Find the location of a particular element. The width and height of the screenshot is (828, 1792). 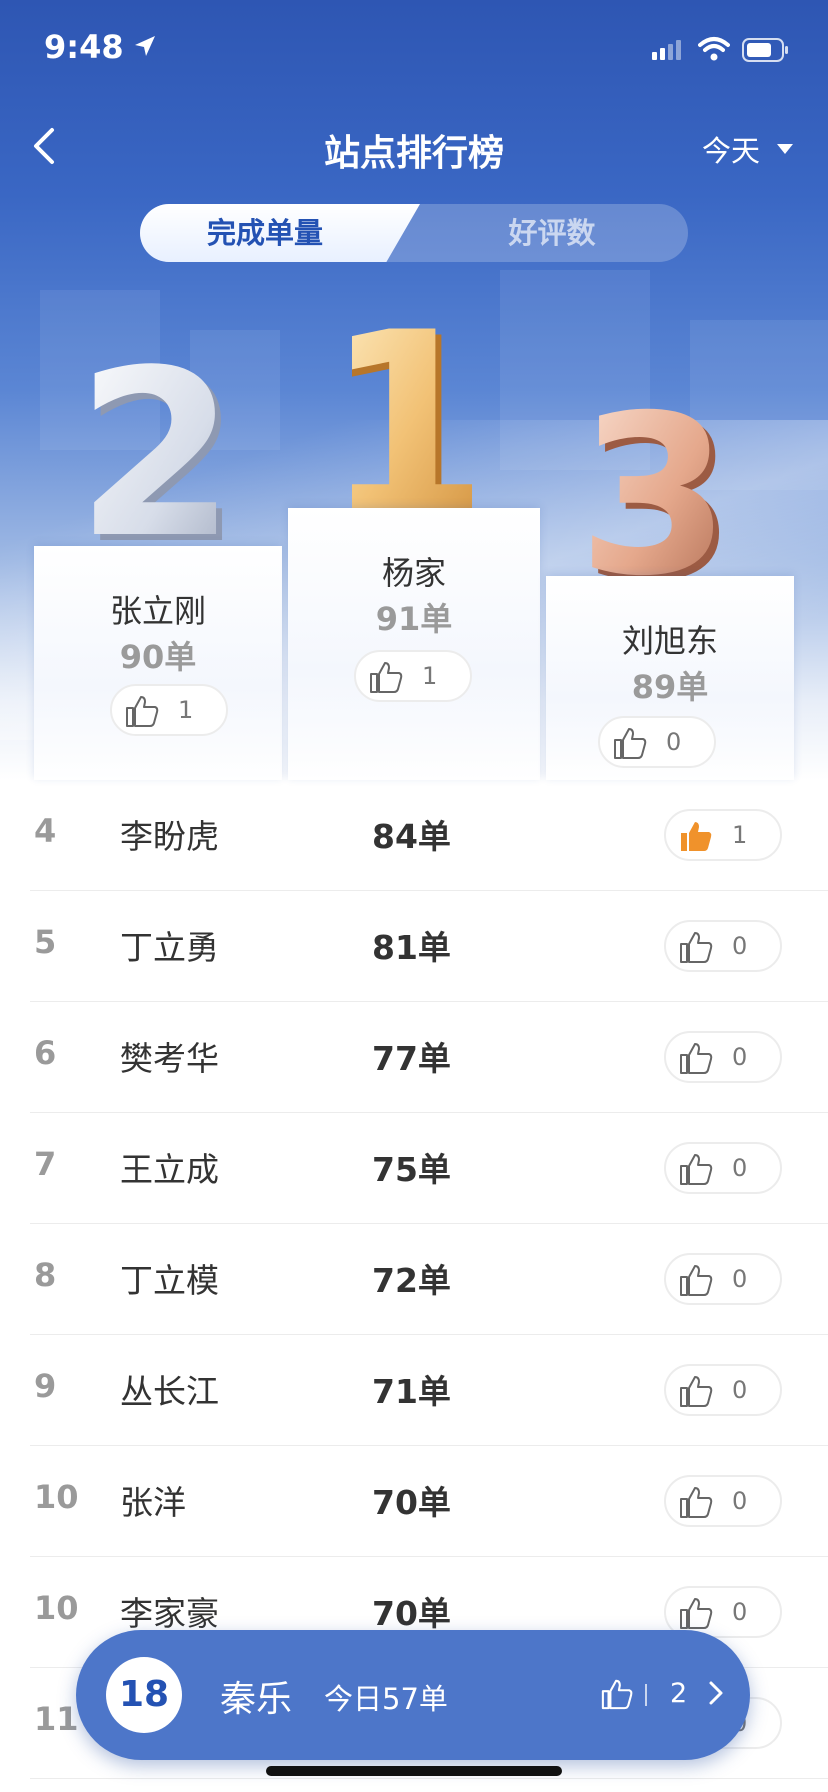

podium-name: 刘旭东 is located at coordinates (669, 641).